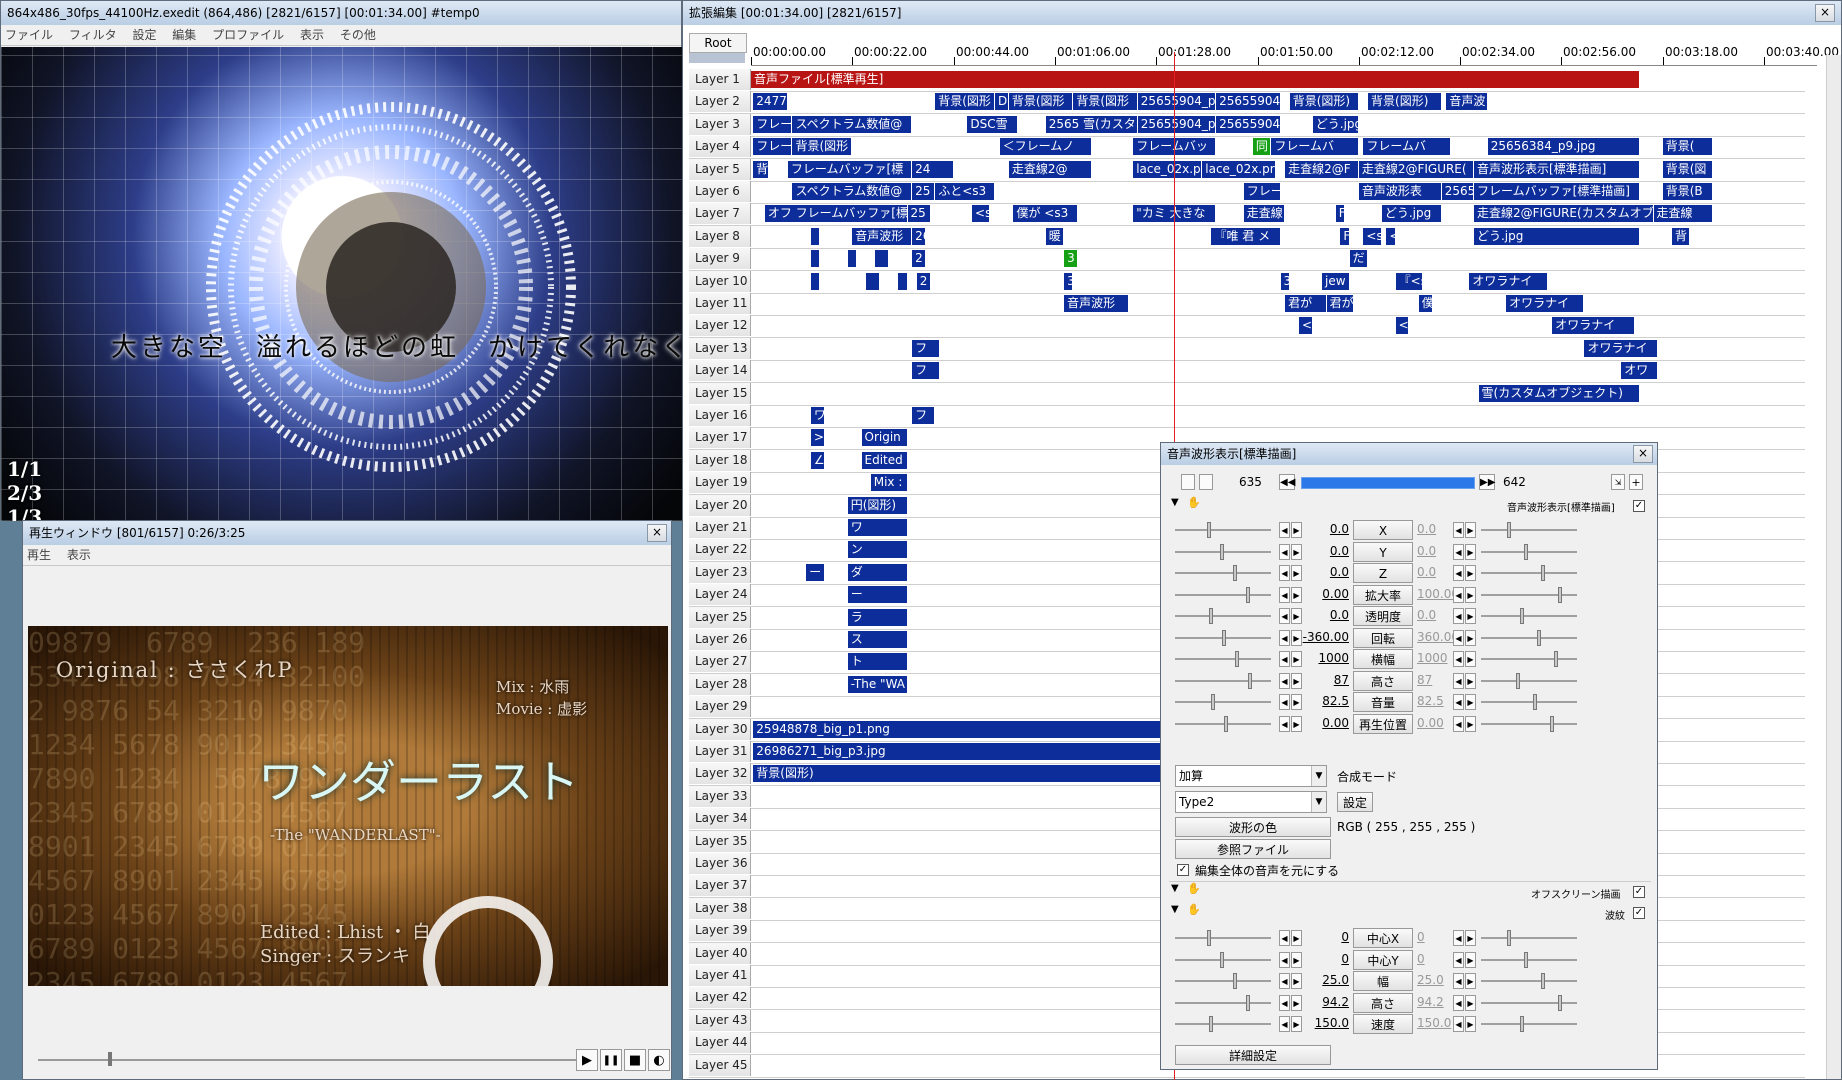  I want to click on timeline-clip: 音声波形表, so click(1400, 191).